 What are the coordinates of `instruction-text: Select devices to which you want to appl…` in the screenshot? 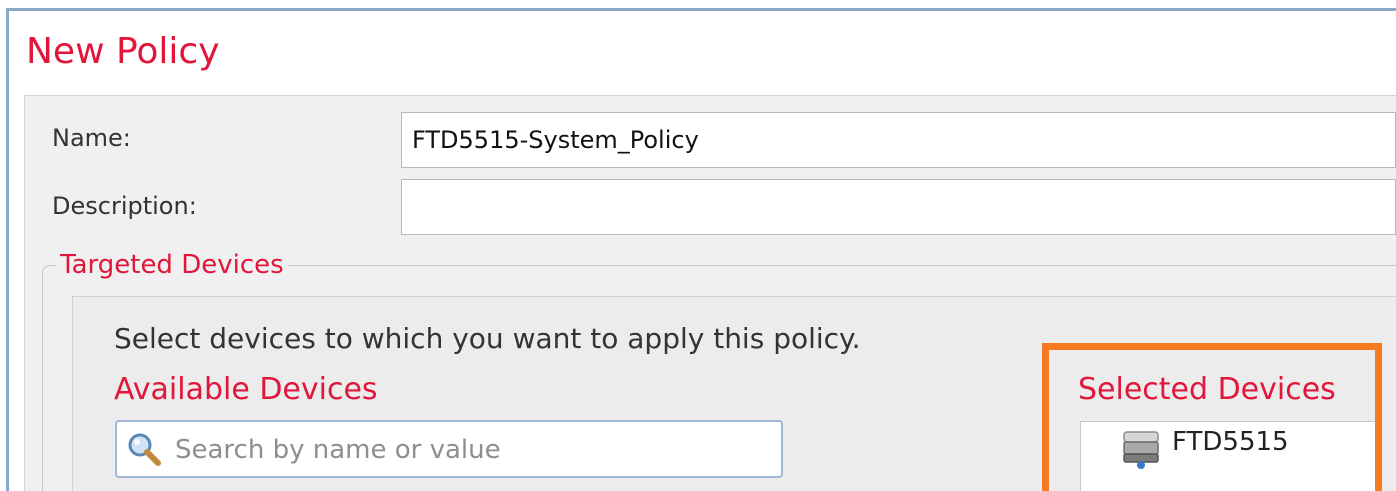 It's located at (487, 338).